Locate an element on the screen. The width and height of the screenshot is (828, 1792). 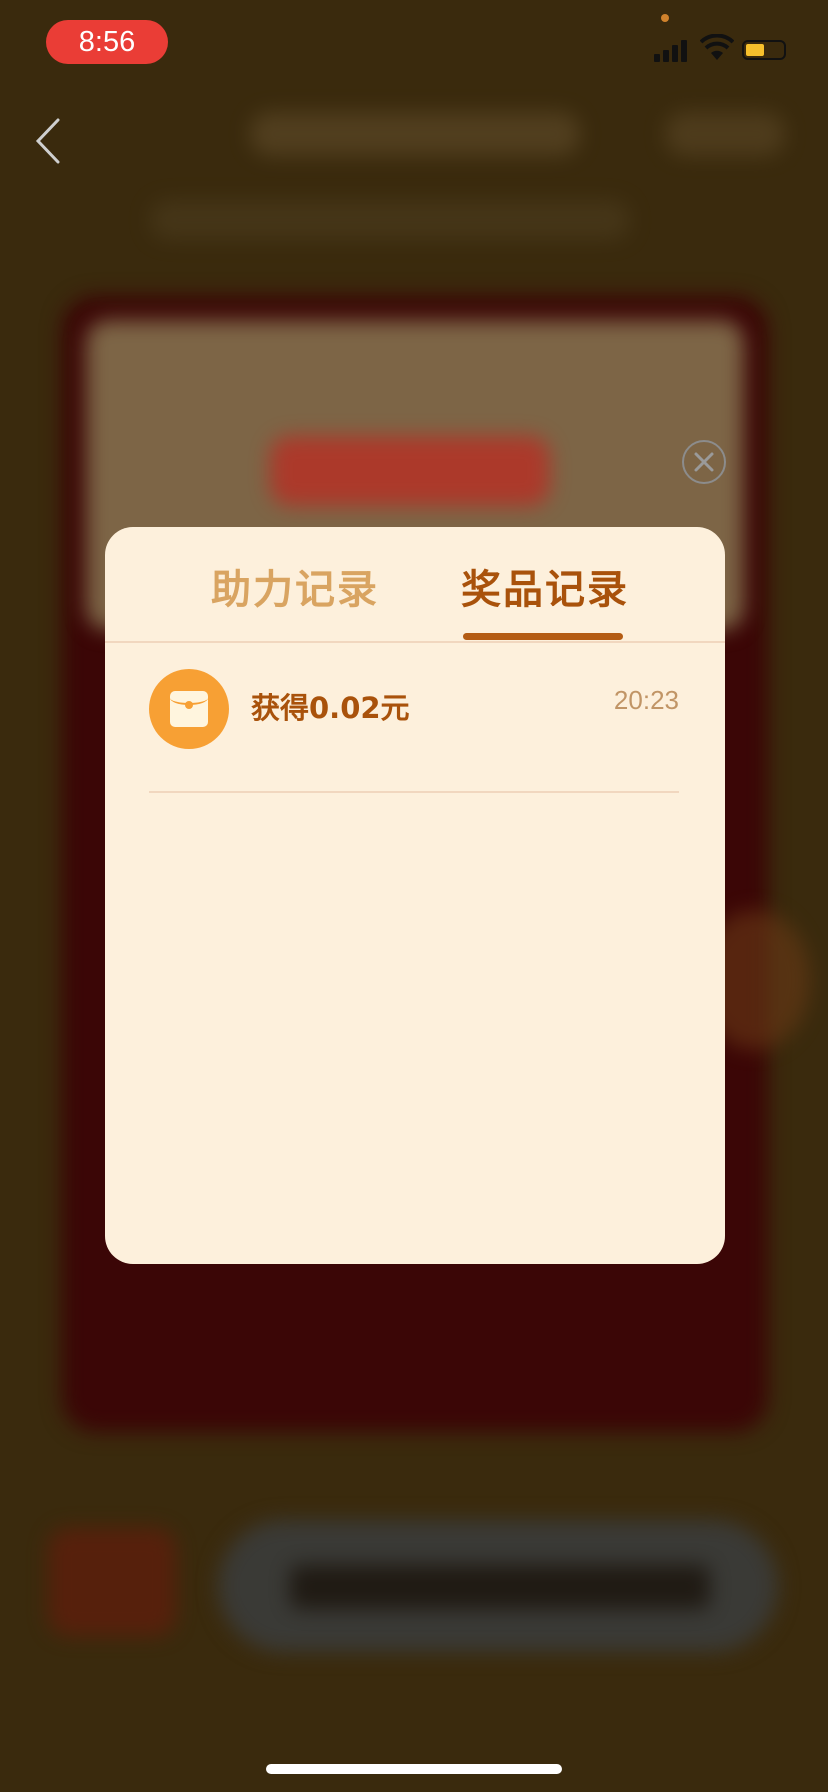
record-description: 获得0.02元 is located at coordinates (330, 708).